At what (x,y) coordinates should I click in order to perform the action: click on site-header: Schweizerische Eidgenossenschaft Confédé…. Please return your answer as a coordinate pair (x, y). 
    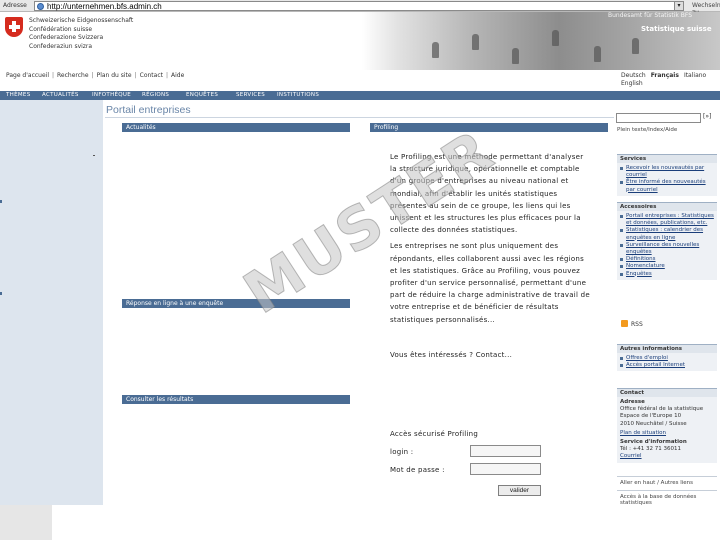
    Looking at the image, I should click on (360, 41).